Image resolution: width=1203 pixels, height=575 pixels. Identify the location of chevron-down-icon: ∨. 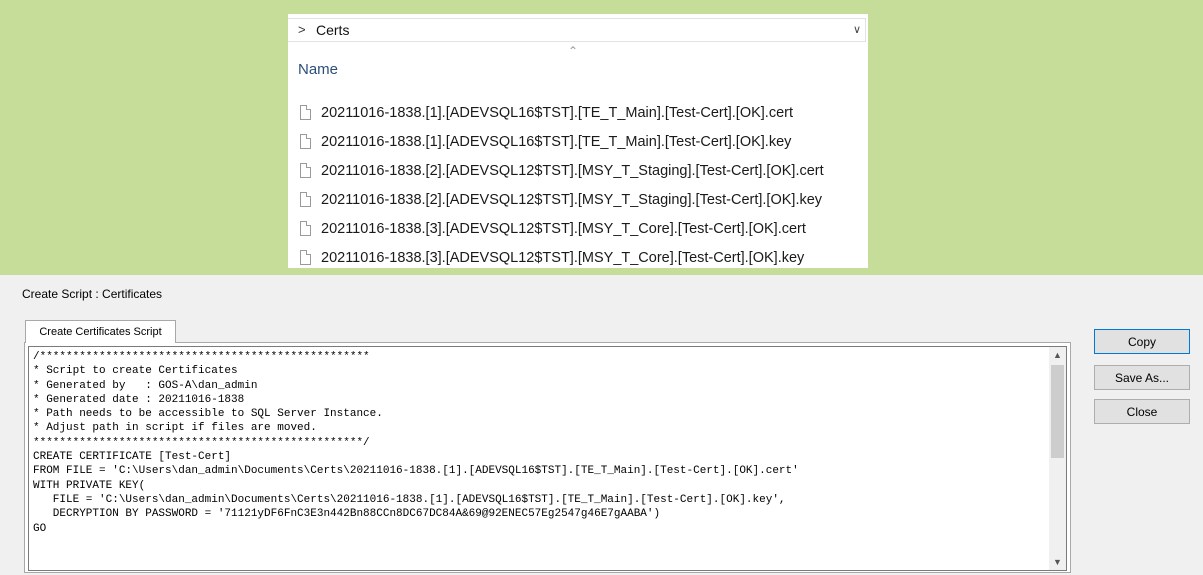
(857, 29).